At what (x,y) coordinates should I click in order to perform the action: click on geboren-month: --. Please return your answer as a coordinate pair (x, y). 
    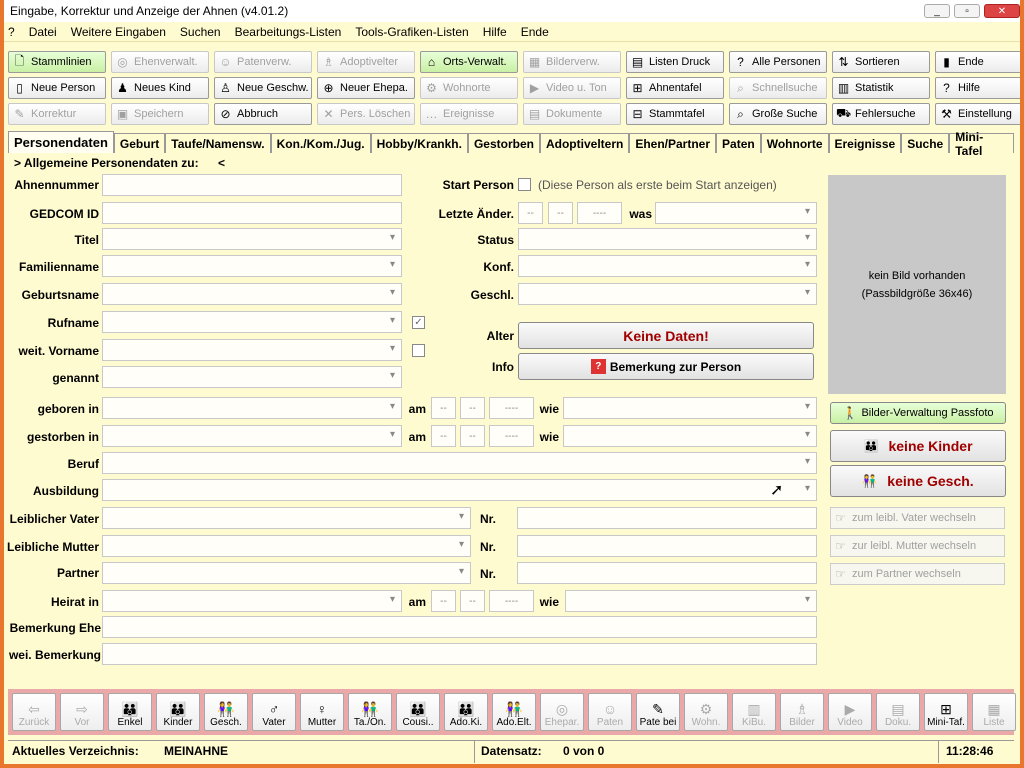
    Looking at the image, I should click on (472, 408).